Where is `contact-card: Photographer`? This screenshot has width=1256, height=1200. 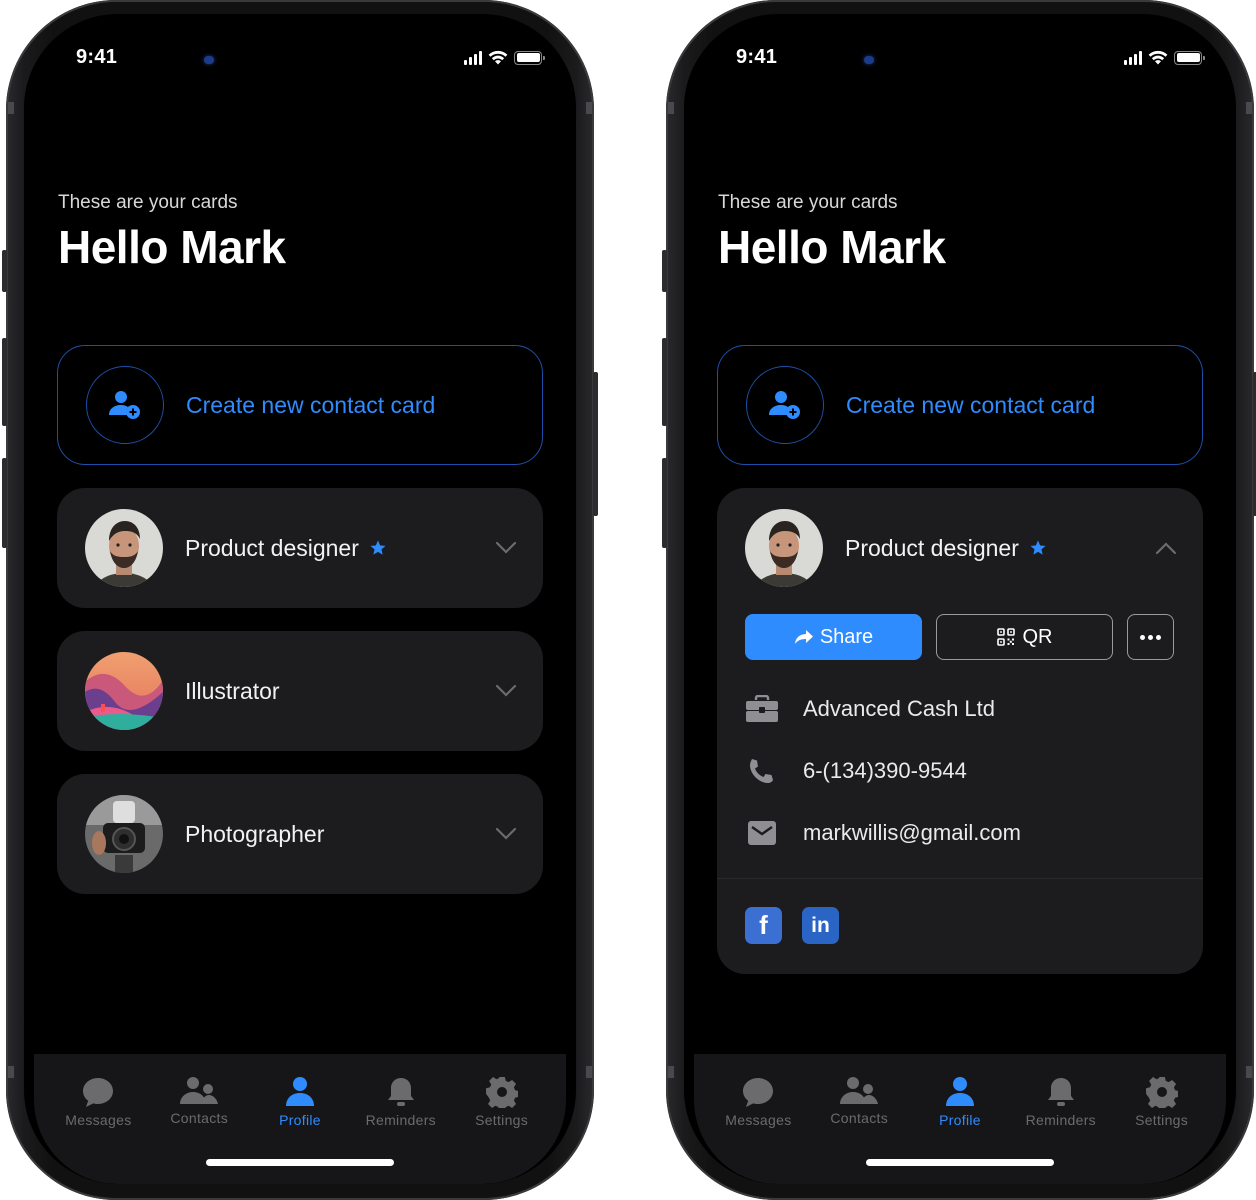
contact-card: Photographer is located at coordinates (300, 834).